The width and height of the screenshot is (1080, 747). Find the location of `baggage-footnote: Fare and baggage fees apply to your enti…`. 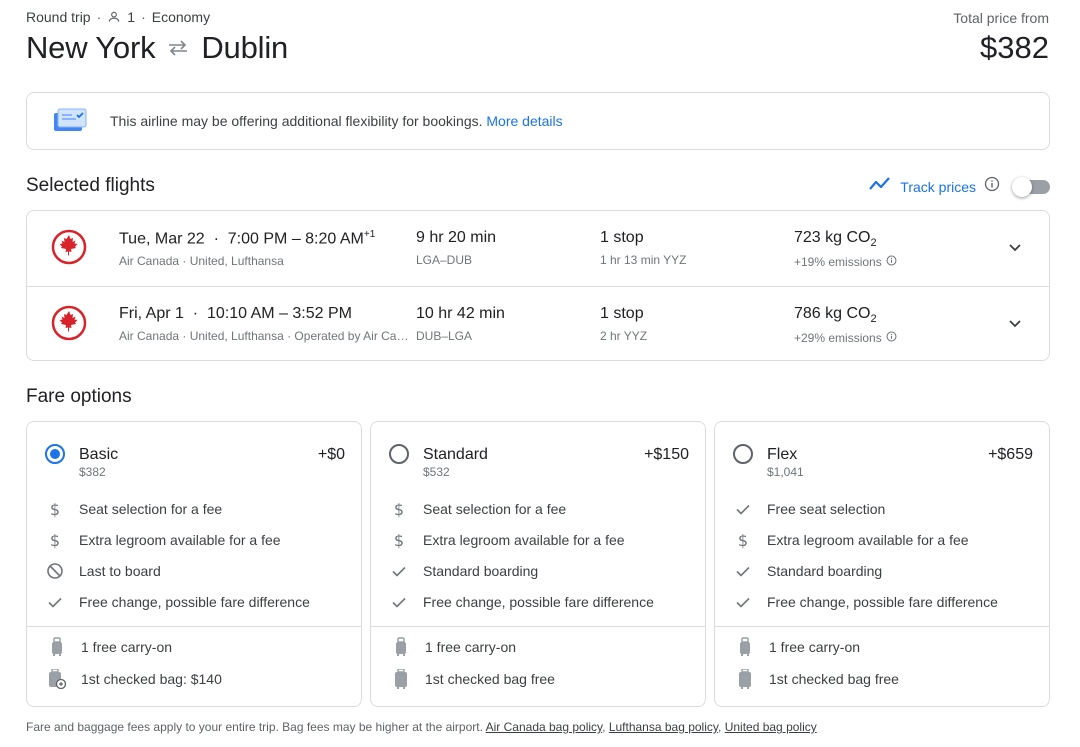

baggage-footnote: Fare and baggage fees apply to your enti… is located at coordinates (421, 727).